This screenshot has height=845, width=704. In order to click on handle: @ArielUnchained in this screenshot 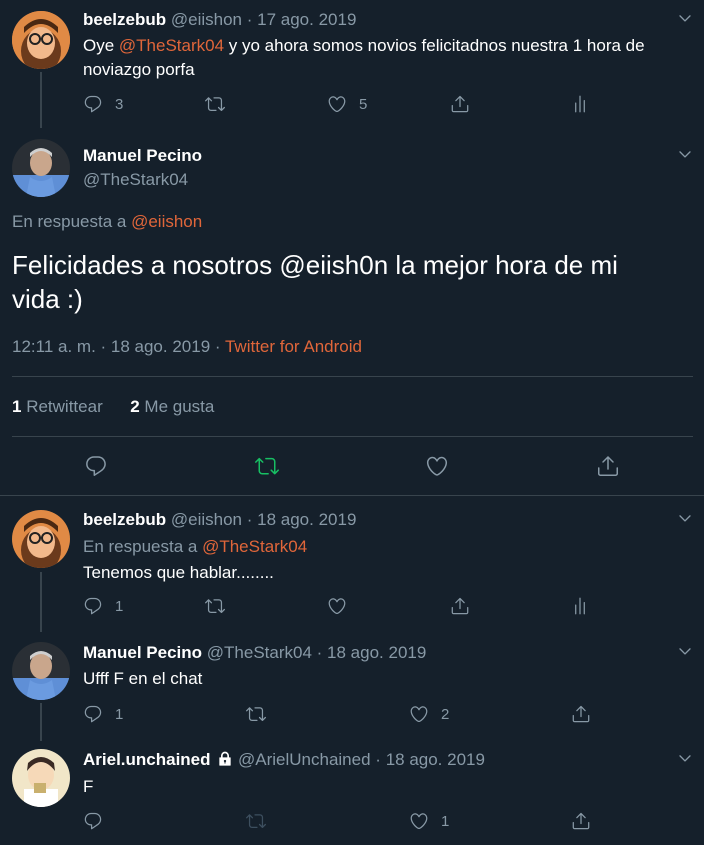, I will do `click(304, 759)`.